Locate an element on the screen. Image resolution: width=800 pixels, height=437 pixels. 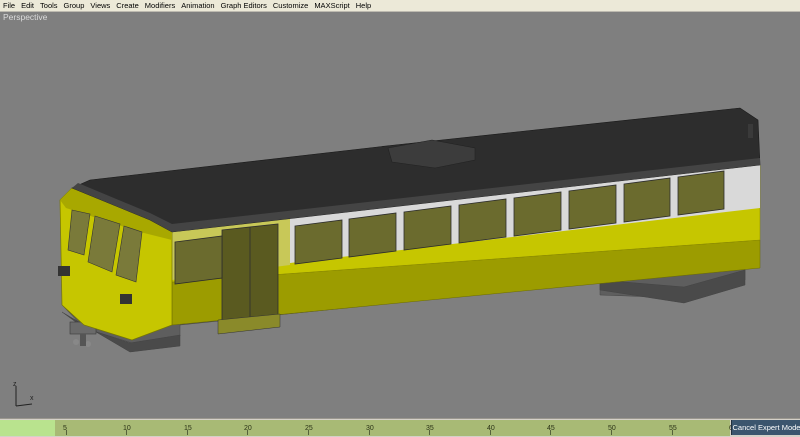
menu-file: File is located at coordinates (9, 5).